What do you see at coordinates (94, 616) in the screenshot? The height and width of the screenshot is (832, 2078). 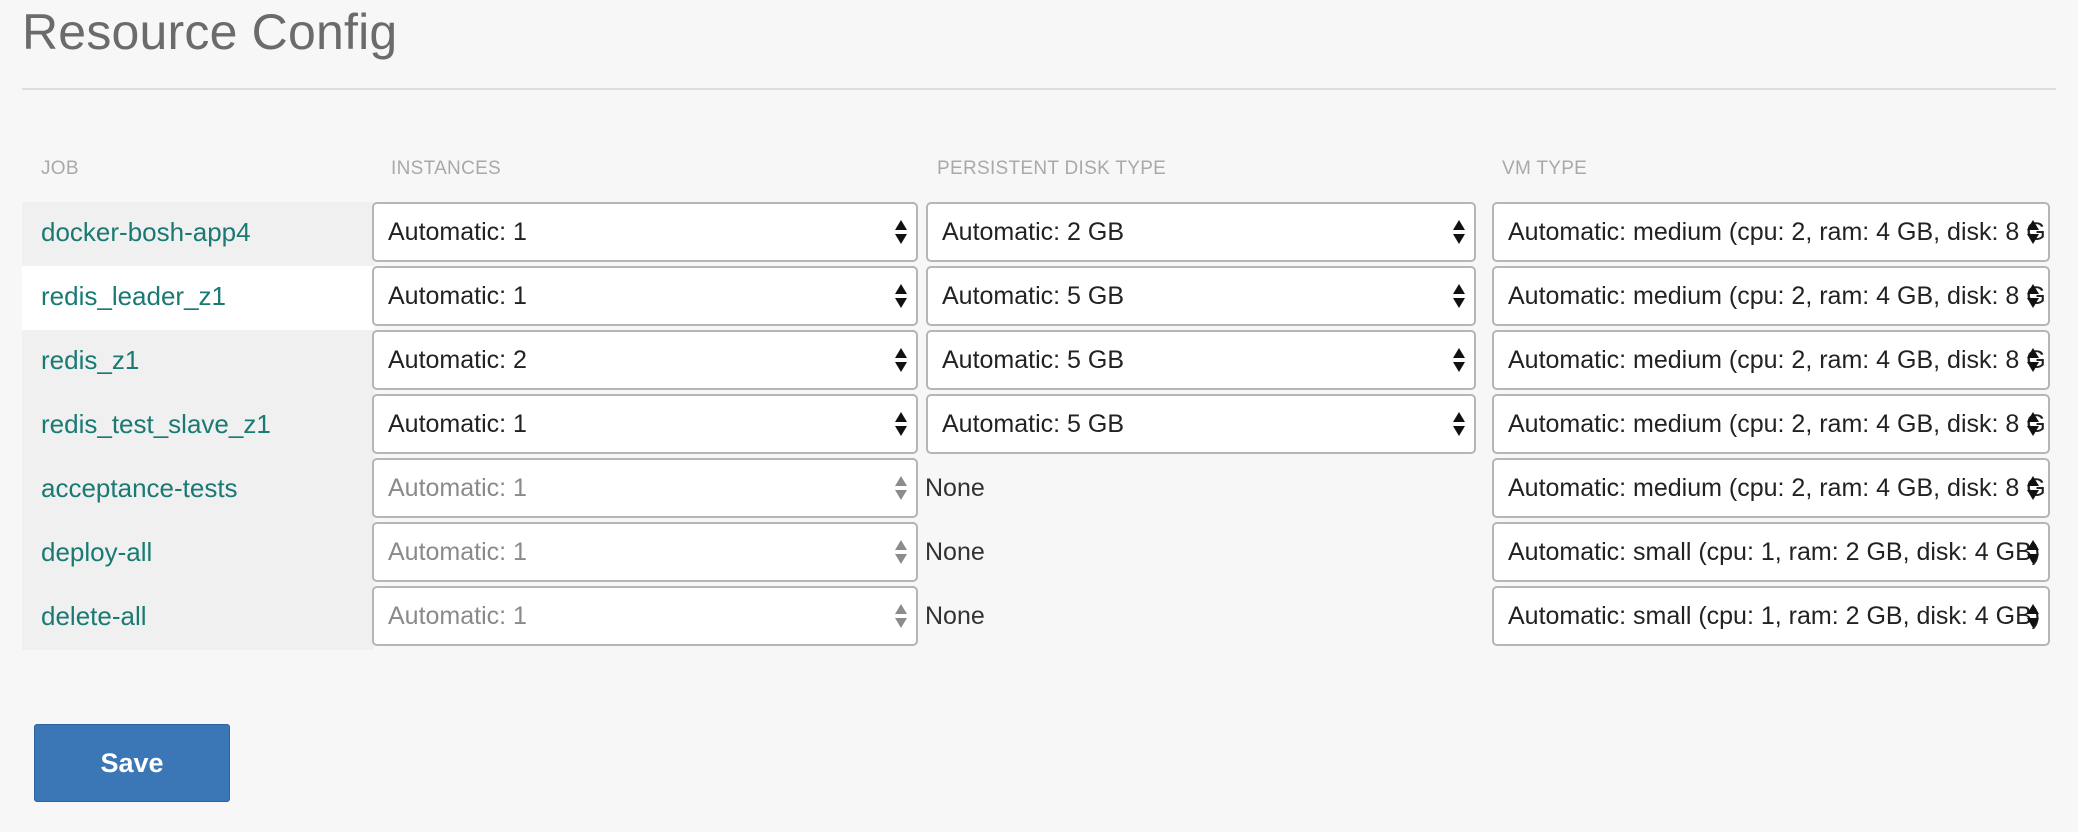 I see `job-name-link: delete-all` at bounding box center [94, 616].